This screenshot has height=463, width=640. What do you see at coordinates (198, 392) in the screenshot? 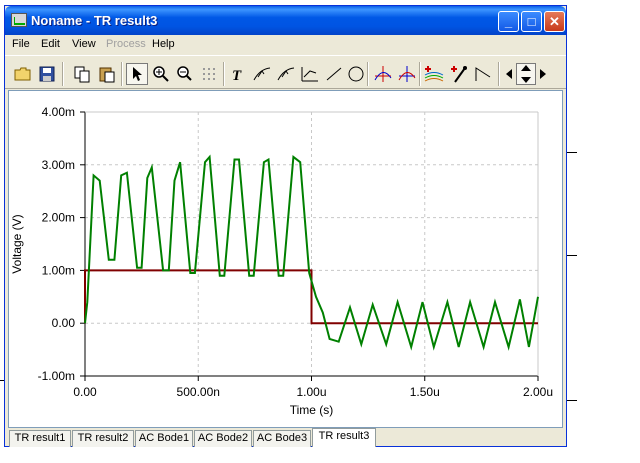
I see `x-tick-label: 500.00n` at bounding box center [198, 392].